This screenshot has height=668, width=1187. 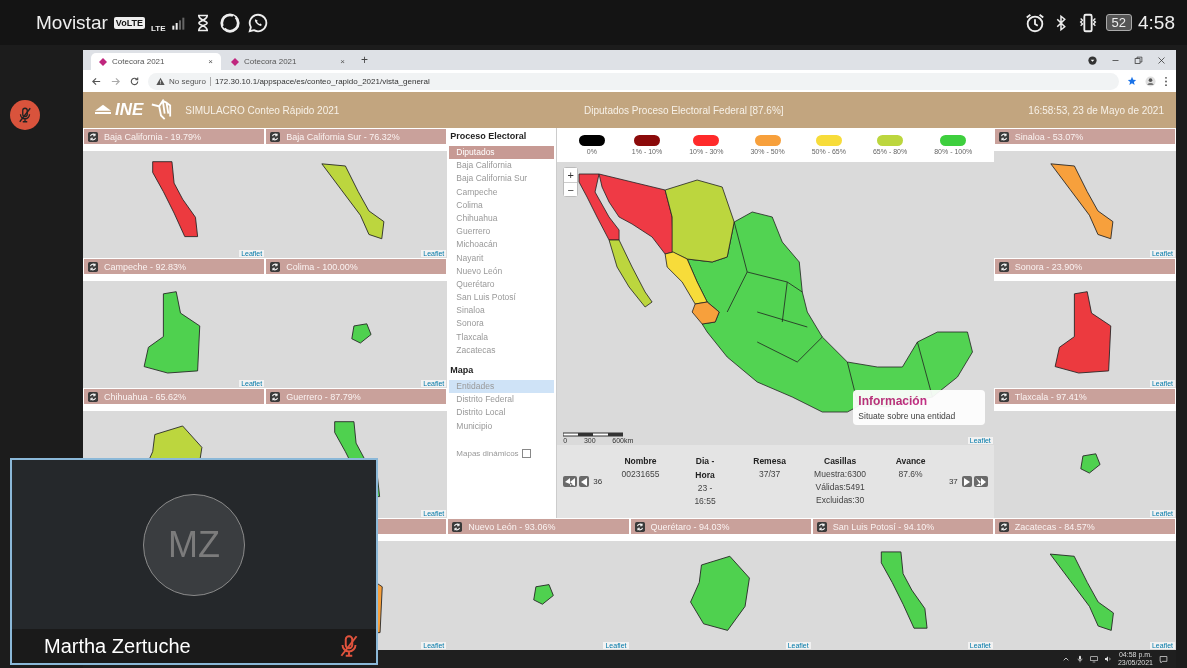 I want to click on checkbox, so click(x=526, y=453).